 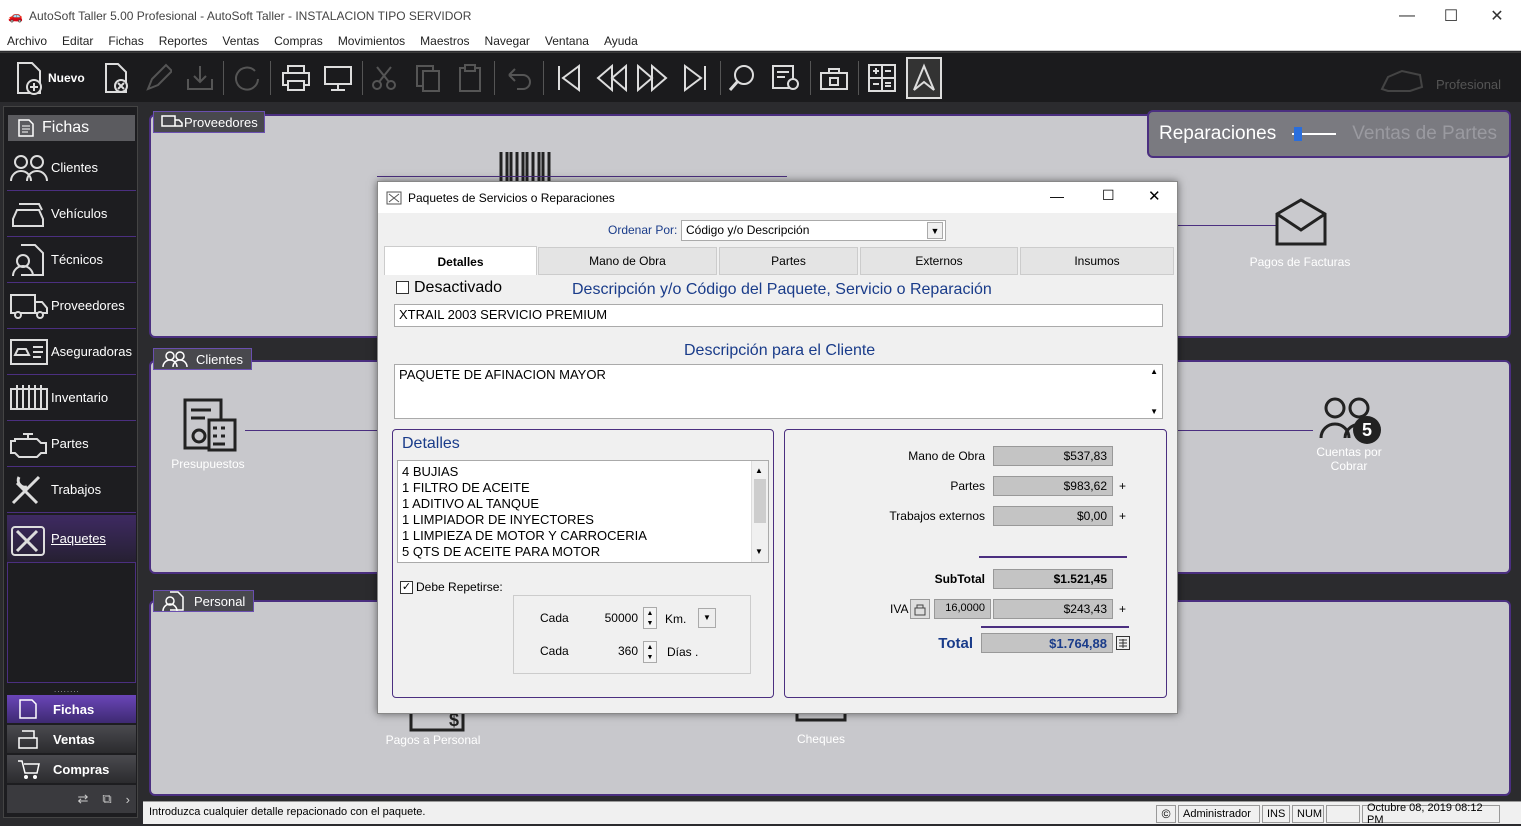 I want to click on tab-proveedores: Proveedores, so click(x=209, y=122).